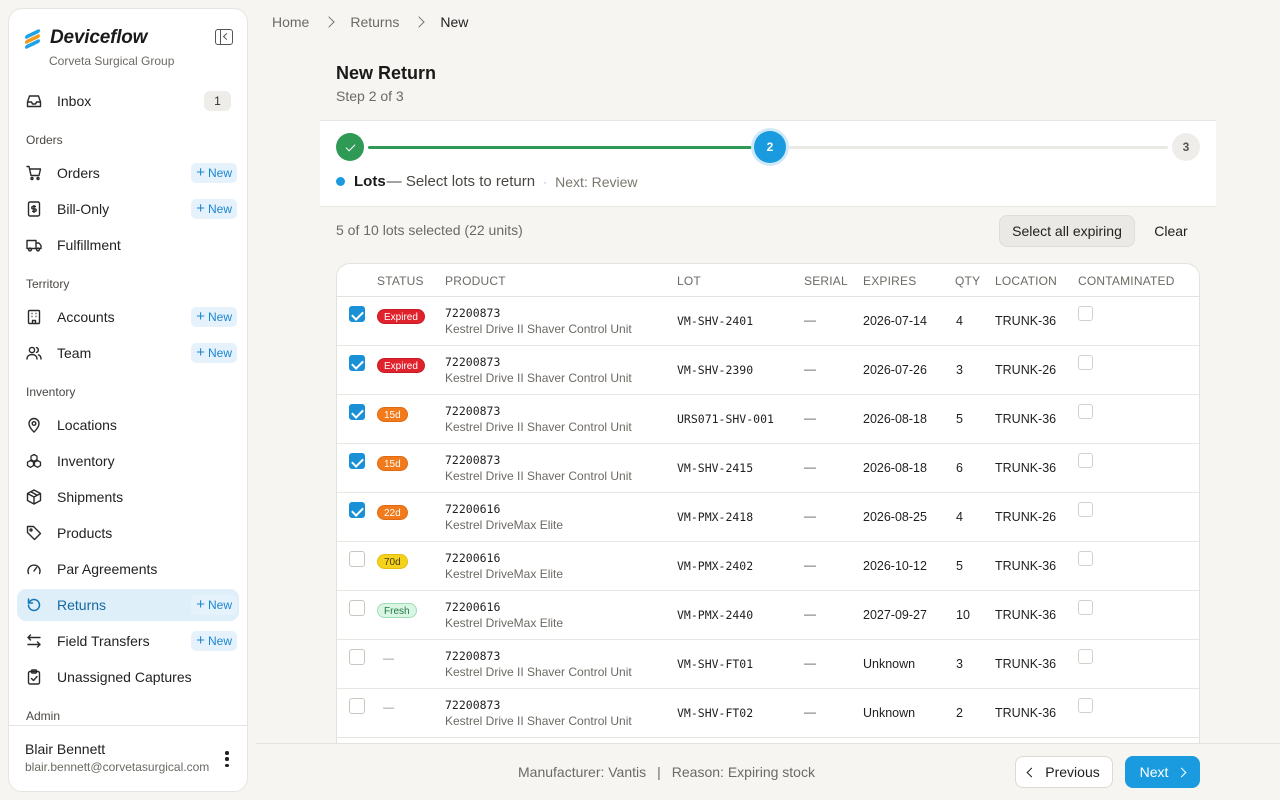  Describe the element at coordinates (959, 713) in the screenshot. I see `quantity: 2` at that location.